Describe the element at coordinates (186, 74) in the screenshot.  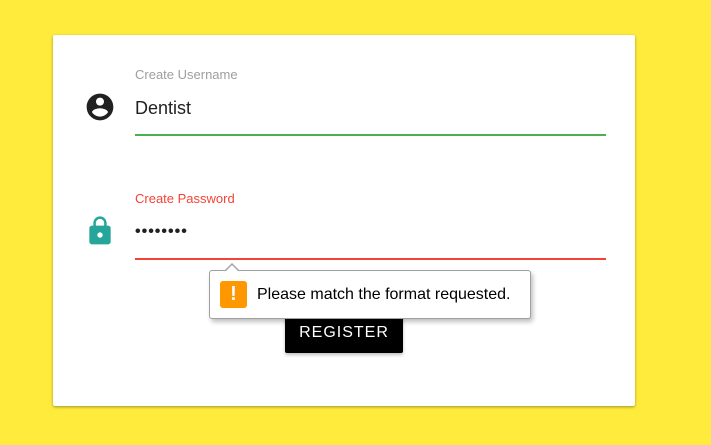
I see `username-label: Create Username` at that location.